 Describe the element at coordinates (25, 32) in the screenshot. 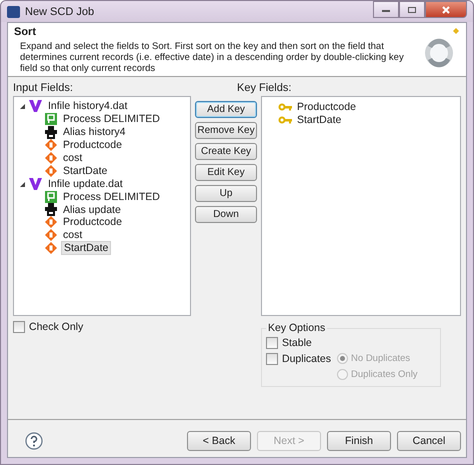

I see `page-title: Sort` at that location.